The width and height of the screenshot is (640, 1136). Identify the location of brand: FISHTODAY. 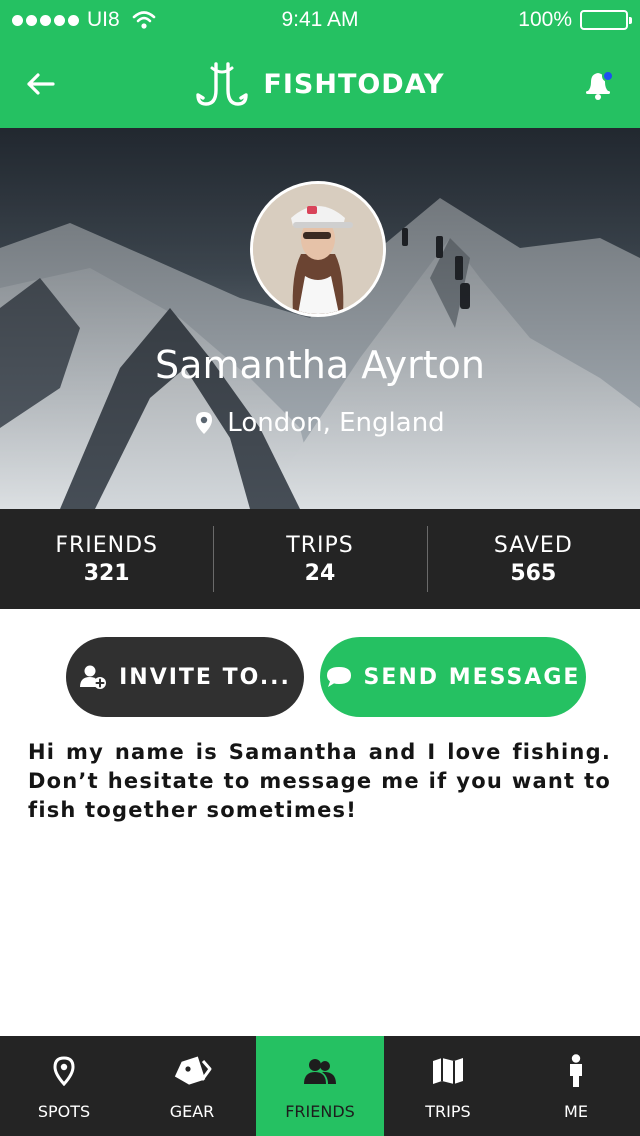
(320, 84).